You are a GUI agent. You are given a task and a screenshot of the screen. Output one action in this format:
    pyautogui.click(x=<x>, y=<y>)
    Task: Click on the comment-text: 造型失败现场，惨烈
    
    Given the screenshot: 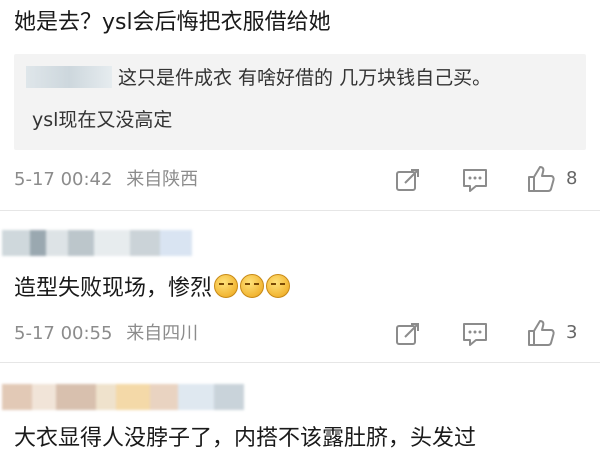 What is the action you would take?
    pyautogui.click(x=152, y=289)
    